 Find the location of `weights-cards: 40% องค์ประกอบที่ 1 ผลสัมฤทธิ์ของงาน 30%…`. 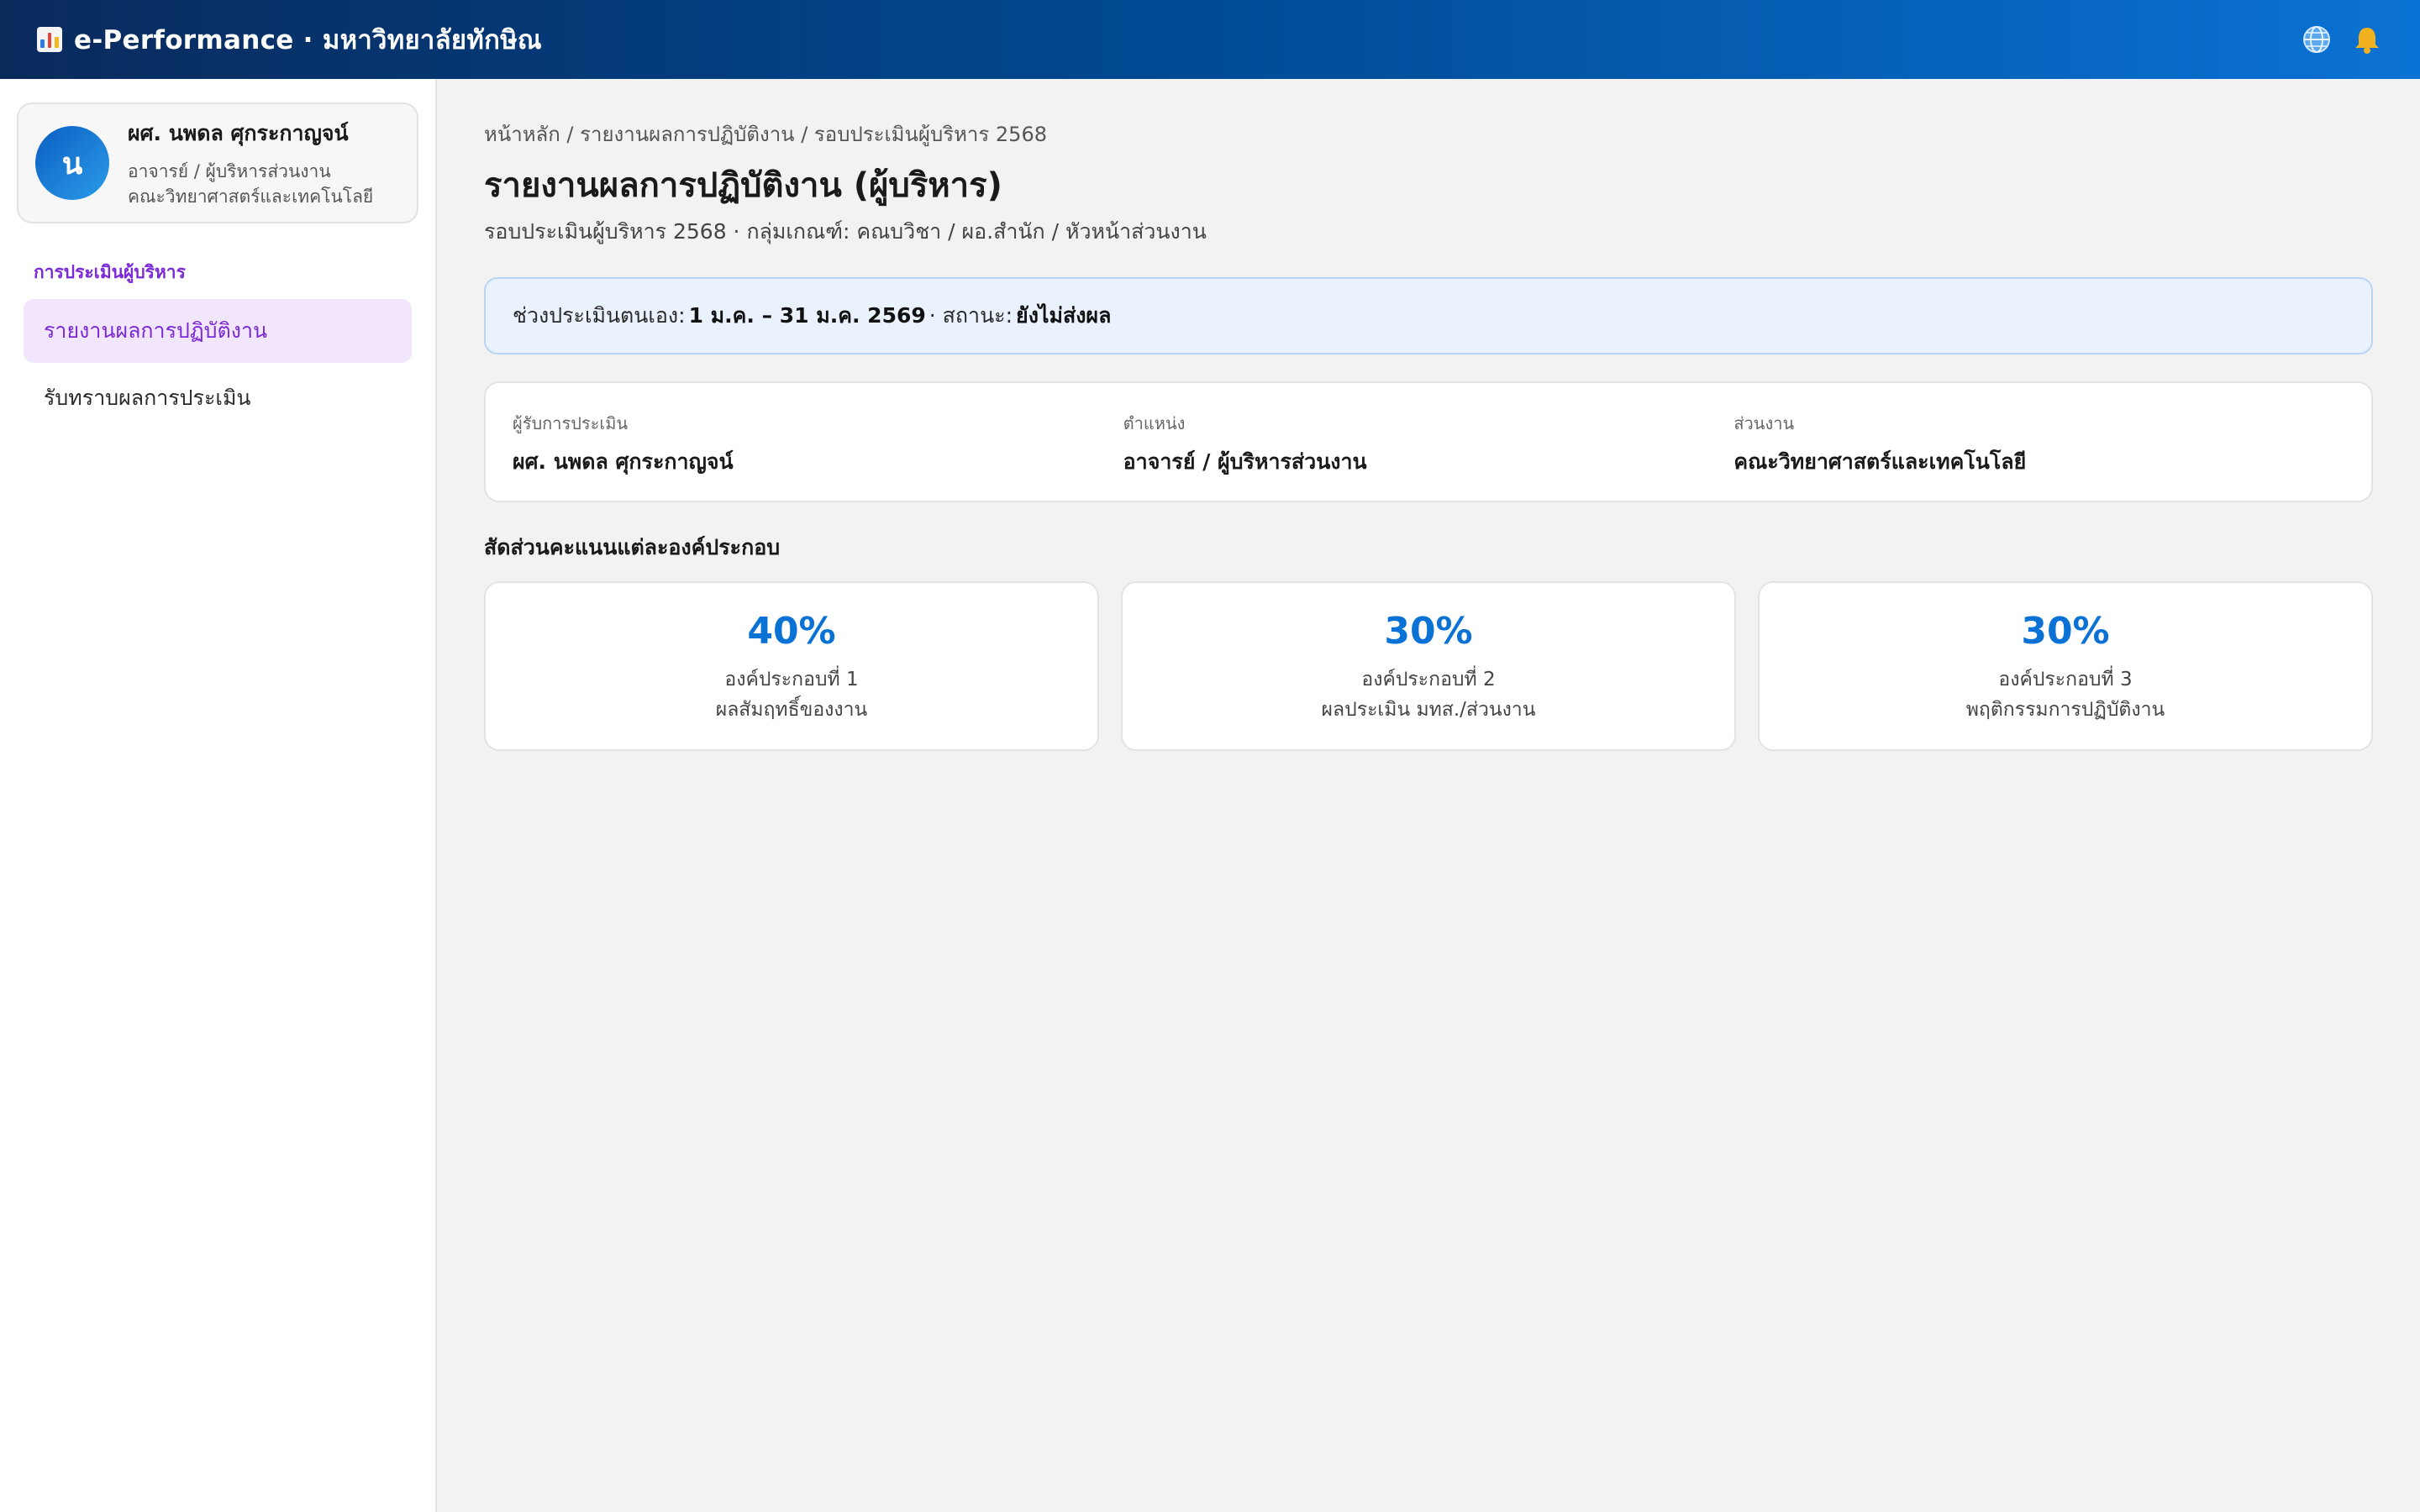

weights-cards: 40% องค์ประกอบที่ 1 ผลสัมฤทธิ์ของงาน 30%… is located at coordinates (1428, 666).